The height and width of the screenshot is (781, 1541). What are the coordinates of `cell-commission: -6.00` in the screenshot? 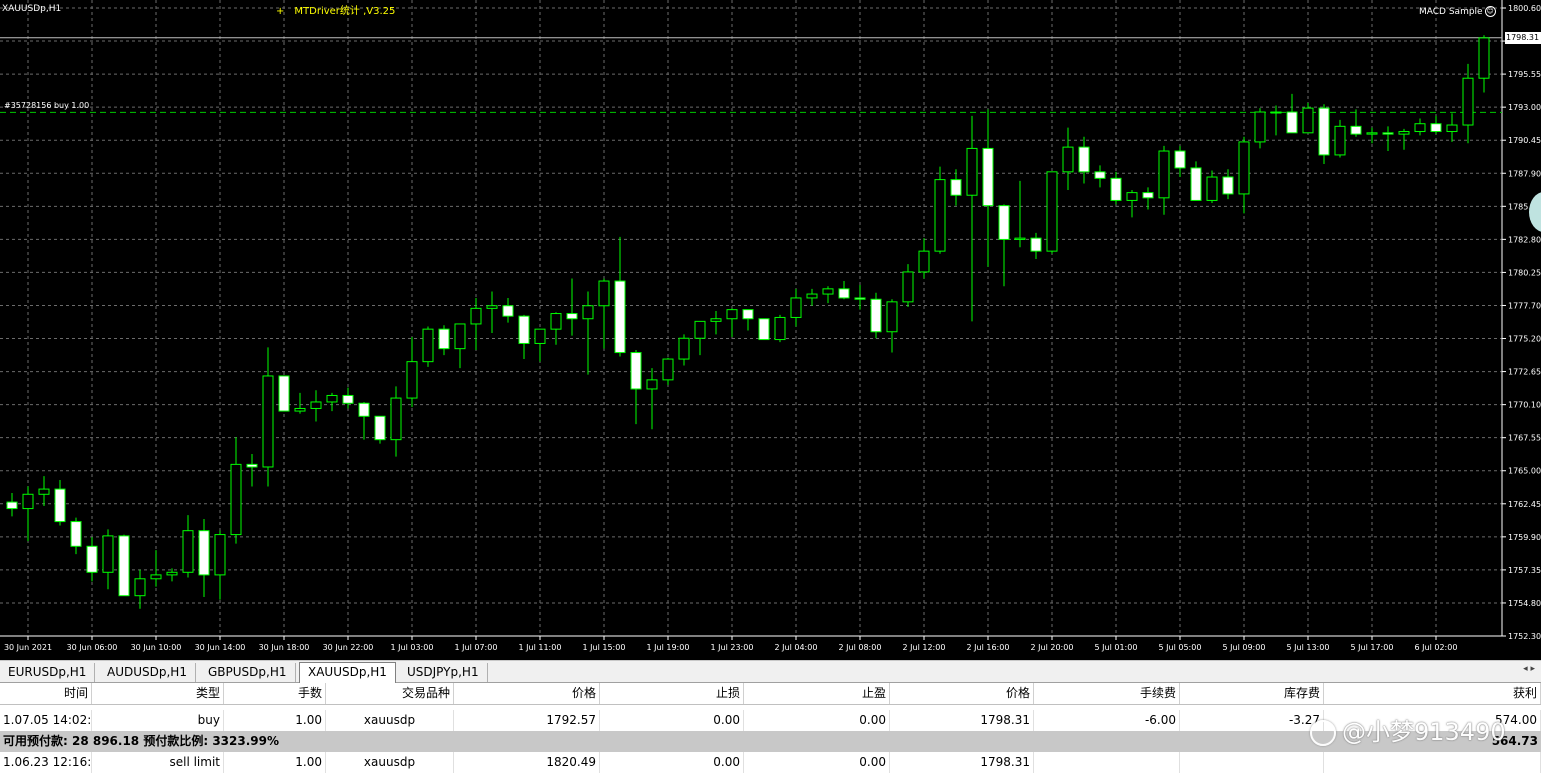 It's located at (1107, 720).